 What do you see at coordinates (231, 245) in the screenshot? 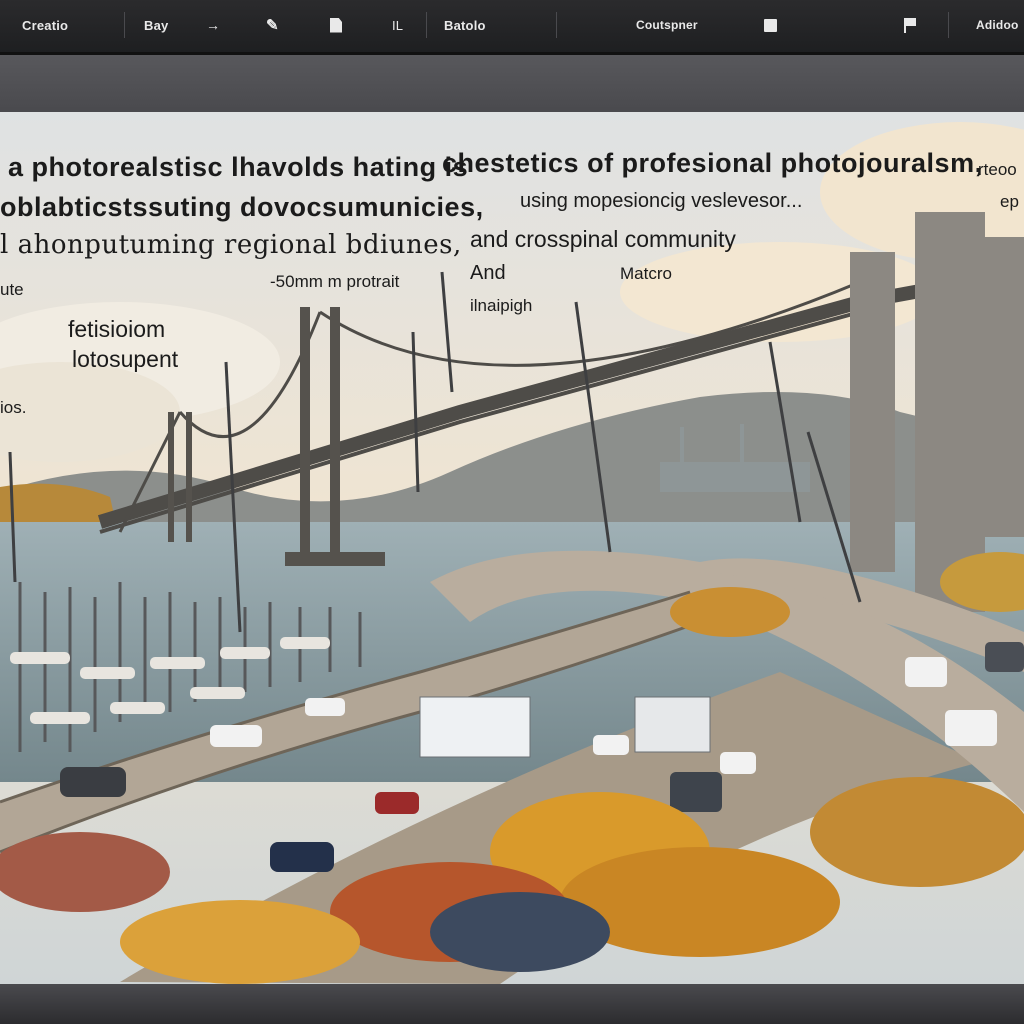
I see `caption-line-3a: l ahonputuming regional bdiunes,` at bounding box center [231, 245].